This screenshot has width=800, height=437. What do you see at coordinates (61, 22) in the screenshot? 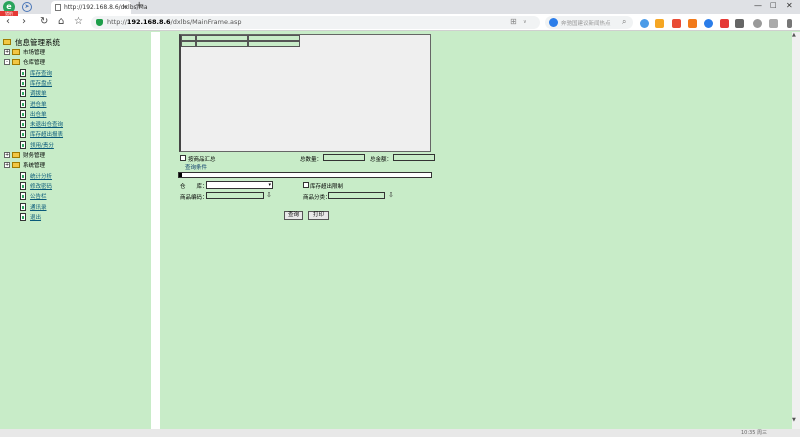
I see `home-icon: ⌂` at bounding box center [61, 22].